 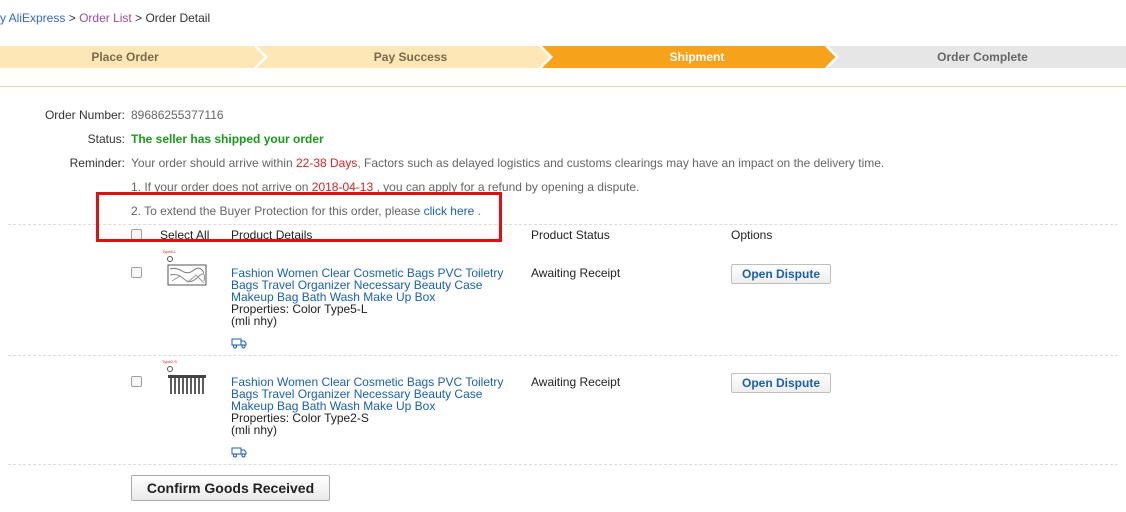 What do you see at coordinates (106, 139) in the screenshot?
I see `status-label: Status:` at bounding box center [106, 139].